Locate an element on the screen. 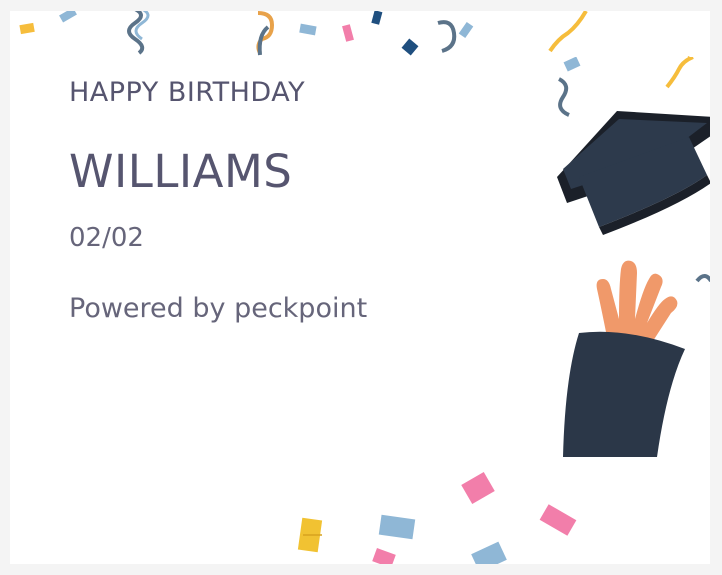 This screenshot has height=575, width=722. graduation-cap-hand-icon is located at coordinates (633, 257).